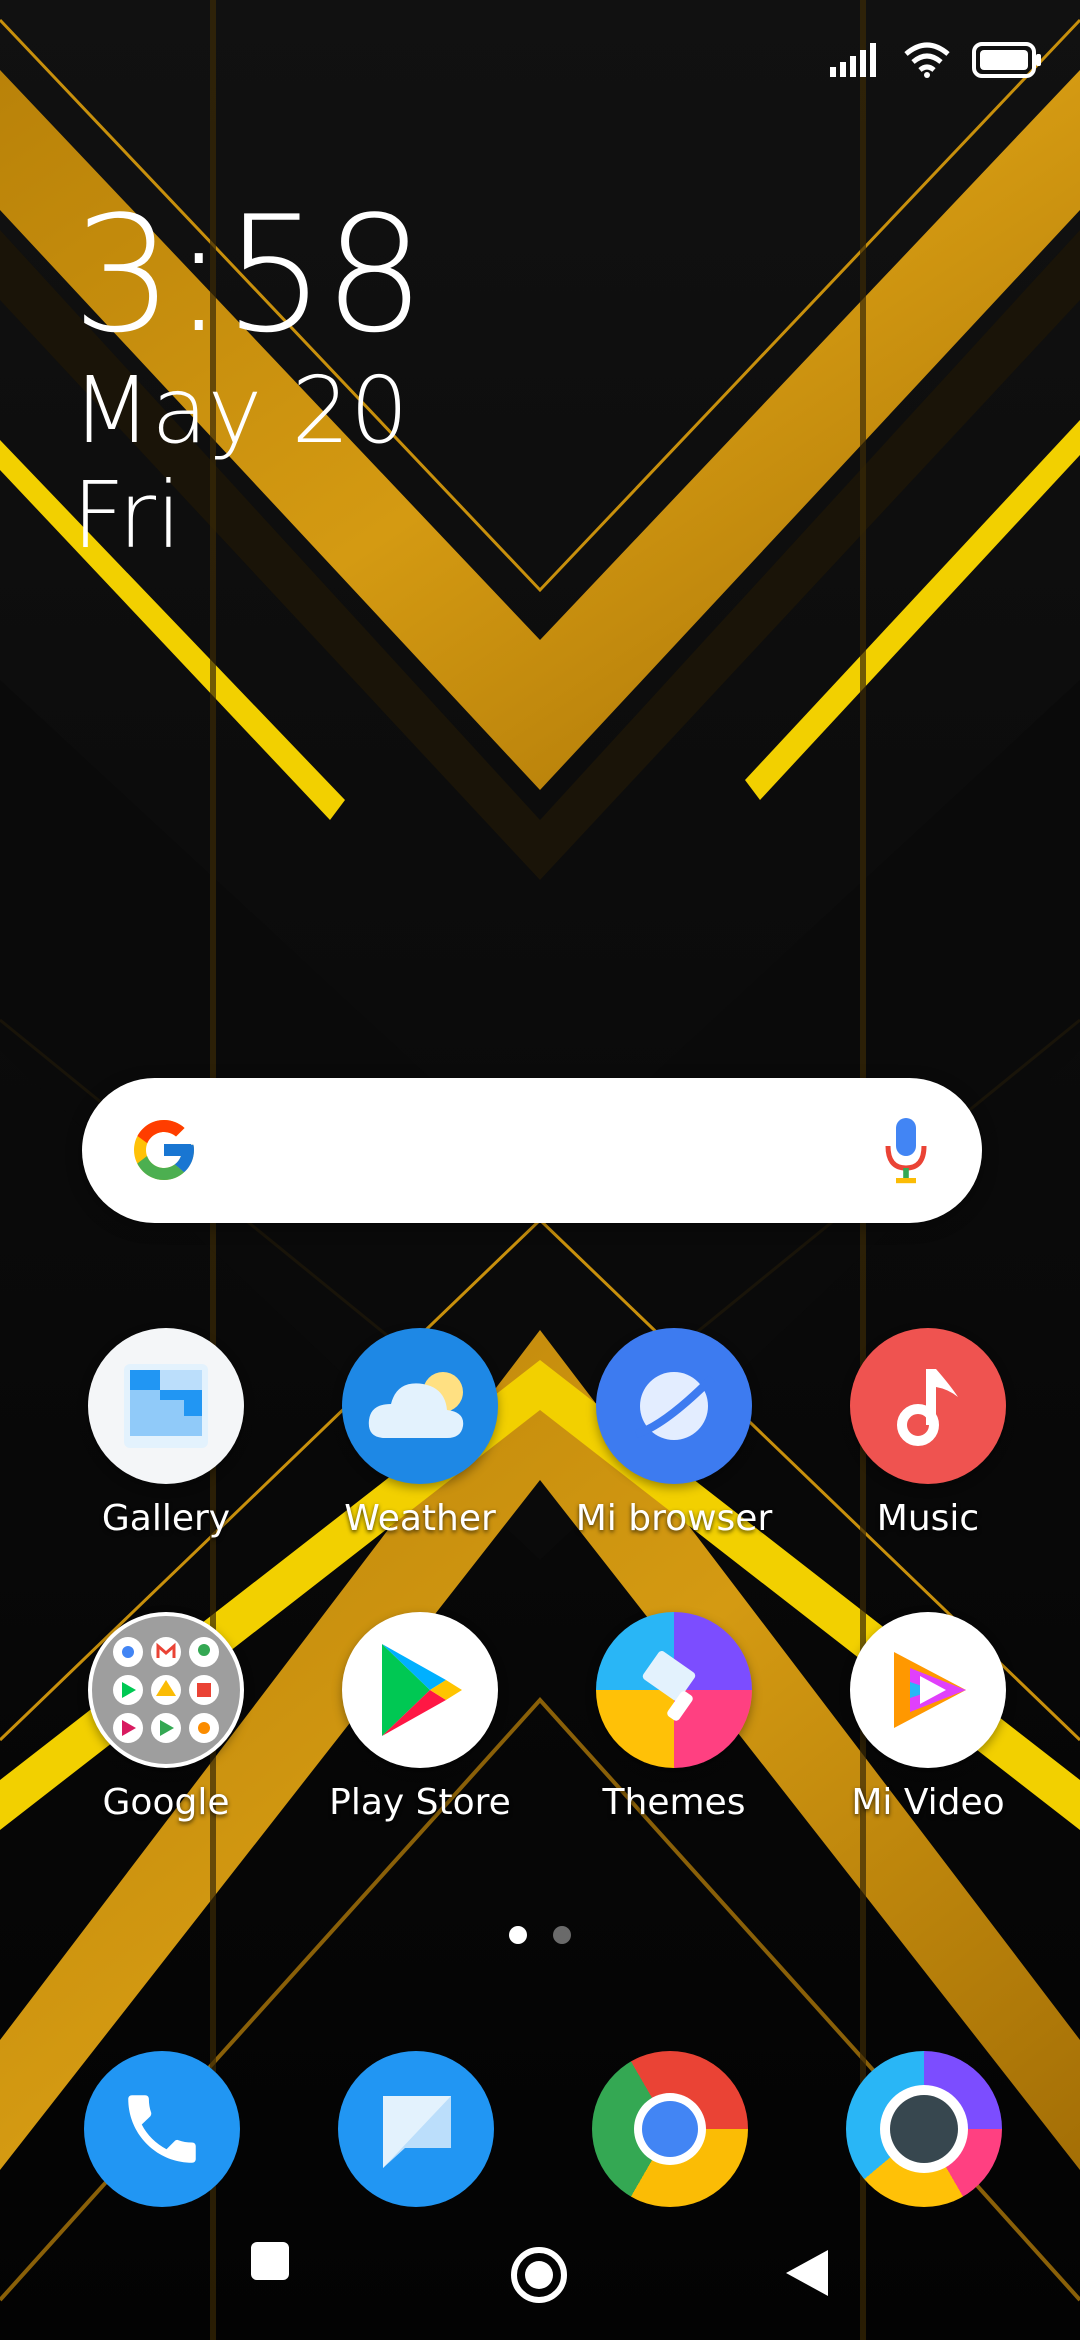 Image resolution: width=1080 pixels, height=2340 pixels. I want to click on clock-date: May 20, so click(240, 411).